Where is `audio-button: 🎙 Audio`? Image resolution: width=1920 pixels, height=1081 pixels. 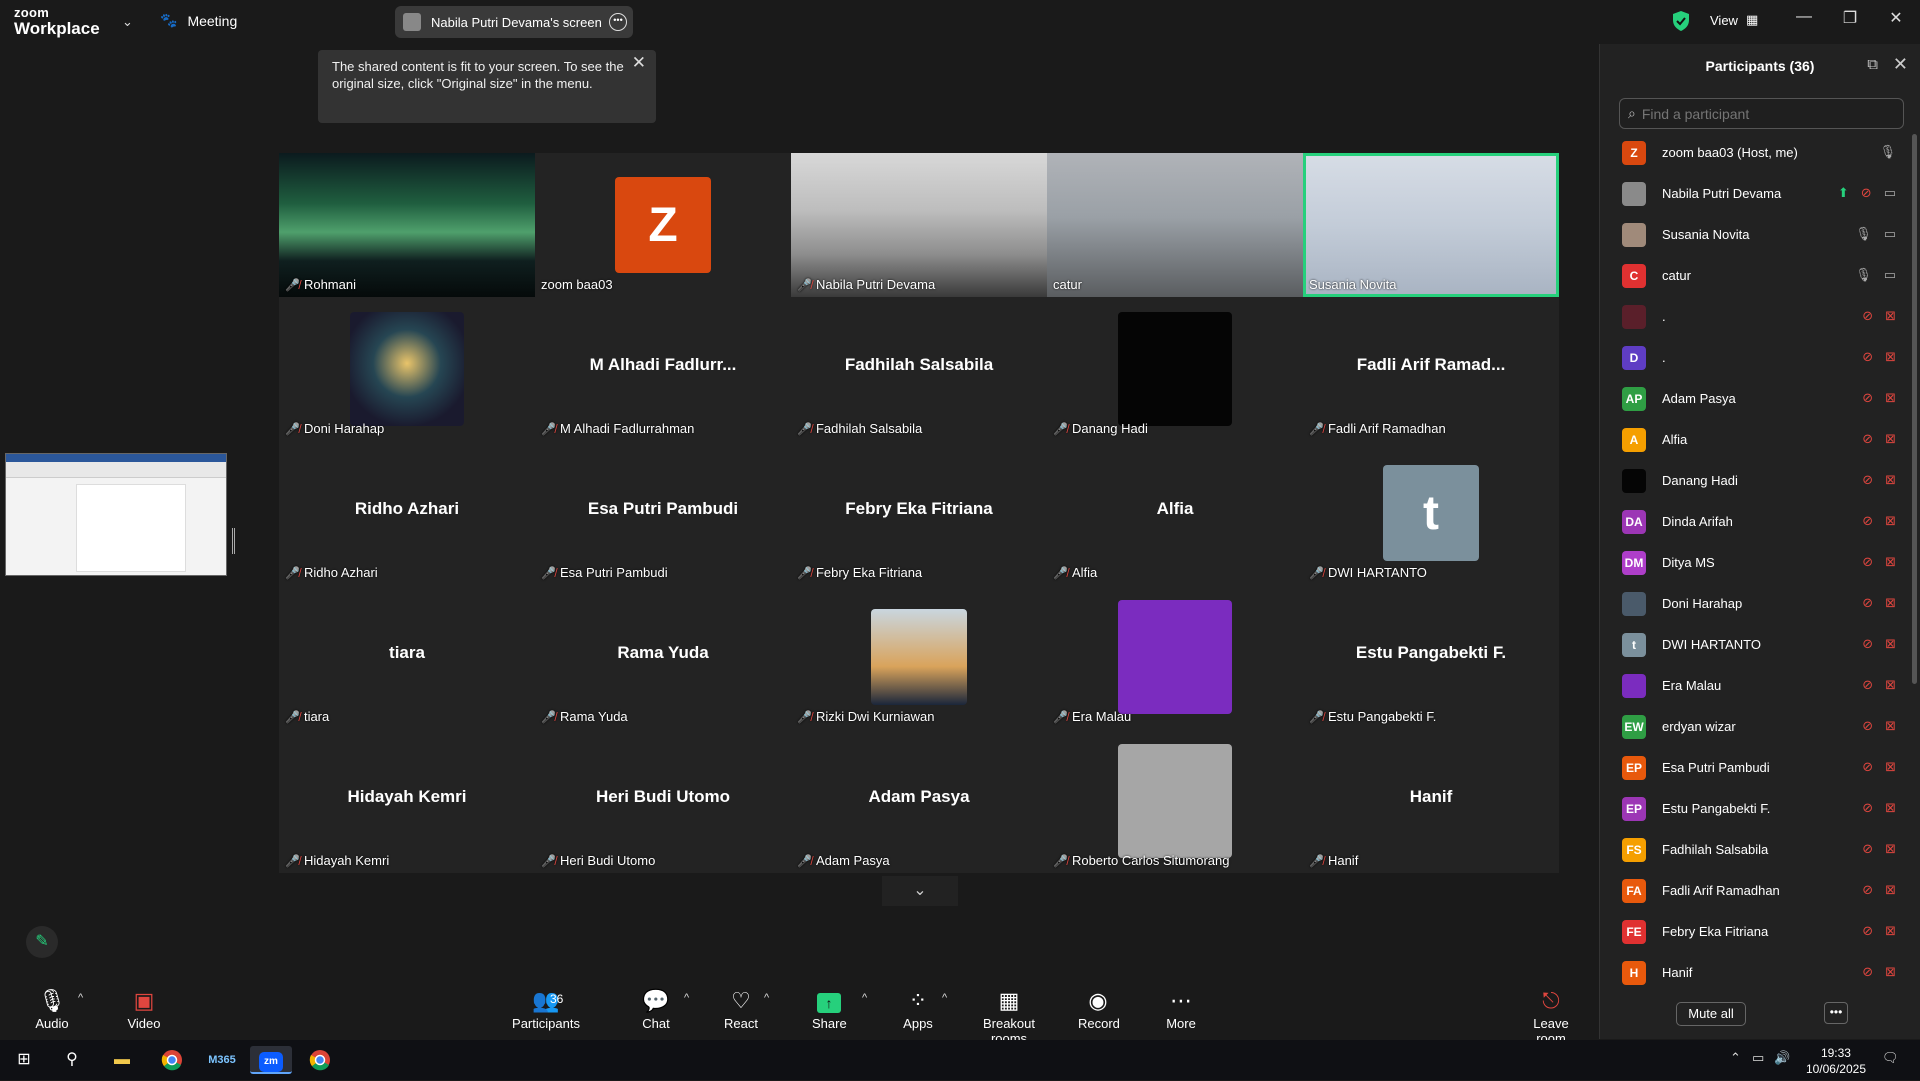 audio-button: 🎙 Audio is located at coordinates (52, 1009).